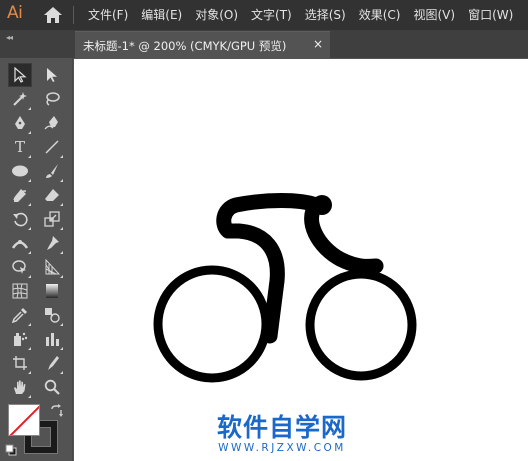  I want to click on document-tab-title: 未标题-1* @ 200% (CMYK/GPU 预览), so click(185, 46).